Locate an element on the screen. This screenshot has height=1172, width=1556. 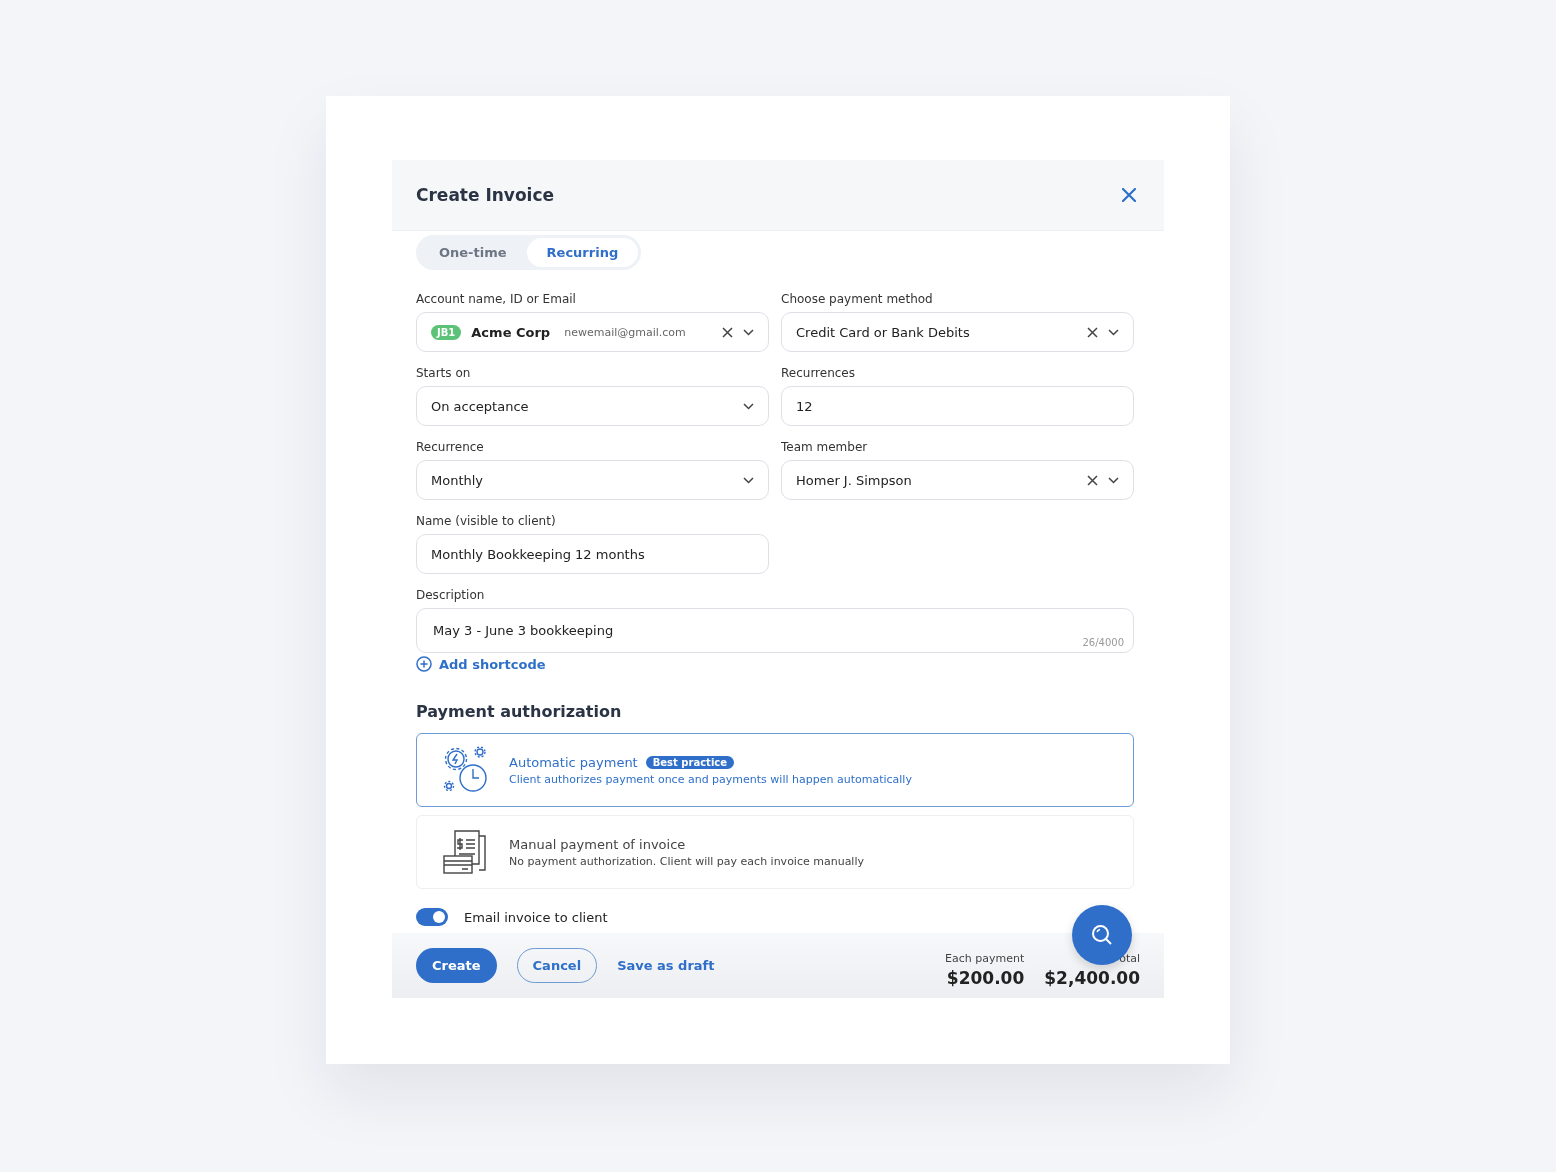
total-value: $2,400.00 is located at coordinates (1092, 977).